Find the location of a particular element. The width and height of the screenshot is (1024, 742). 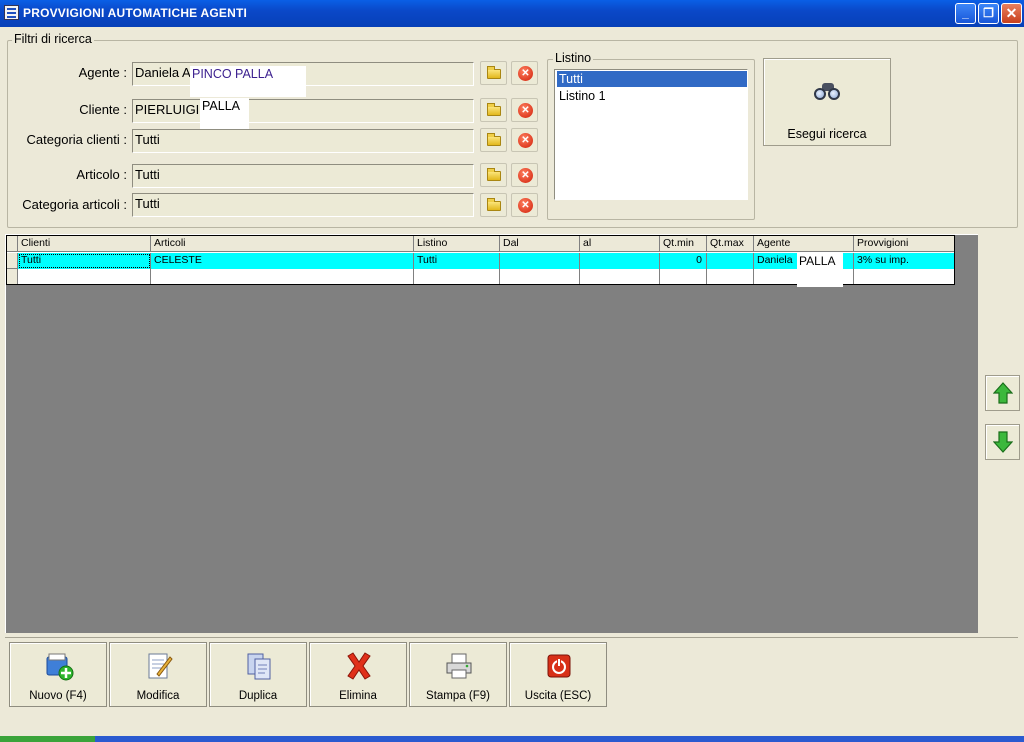

listino-listbox: Tutti Listino 1 is located at coordinates (651, 134).